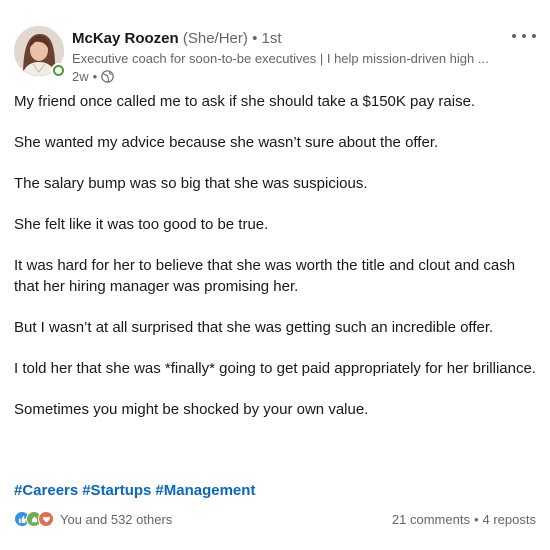 The image size is (550, 550). Describe the element at coordinates (509, 519) in the screenshot. I see `reposts-count: 4 reposts` at that location.